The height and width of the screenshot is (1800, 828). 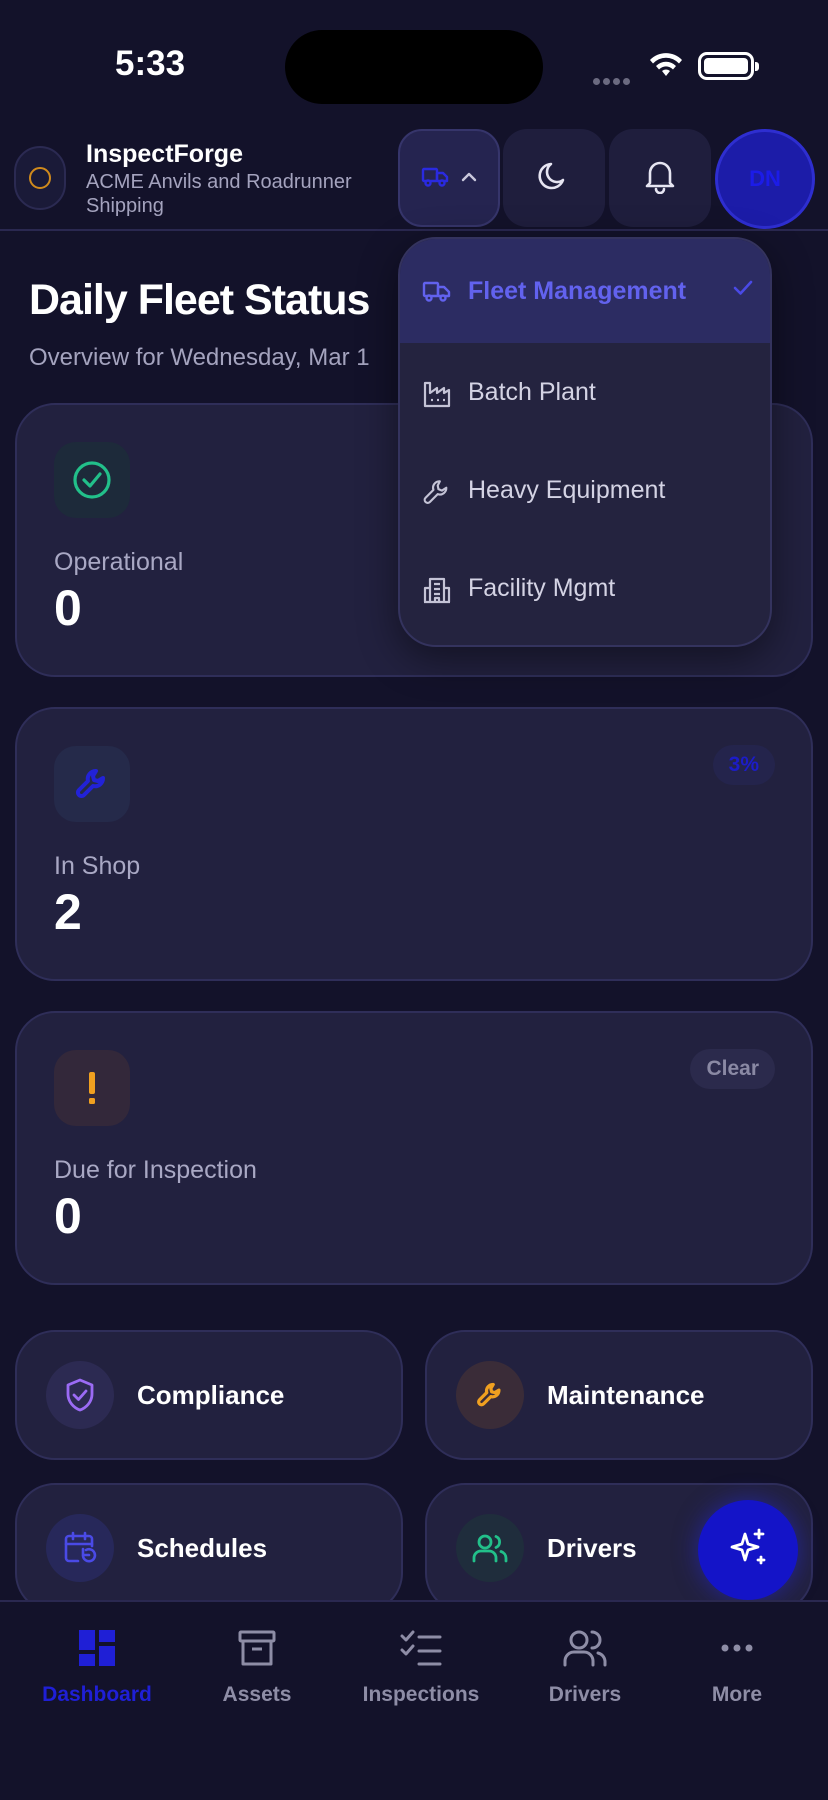 What do you see at coordinates (150, 63) in the screenshot?
I see `status-time: 5:33` at bounding box center [150, 63].